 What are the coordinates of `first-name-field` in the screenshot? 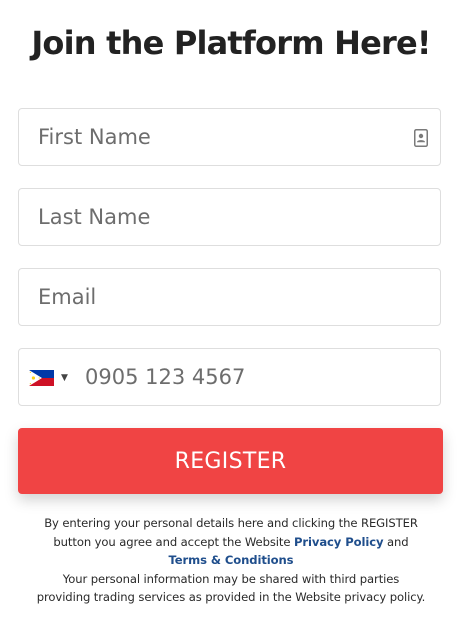 It's located at (229, 137).